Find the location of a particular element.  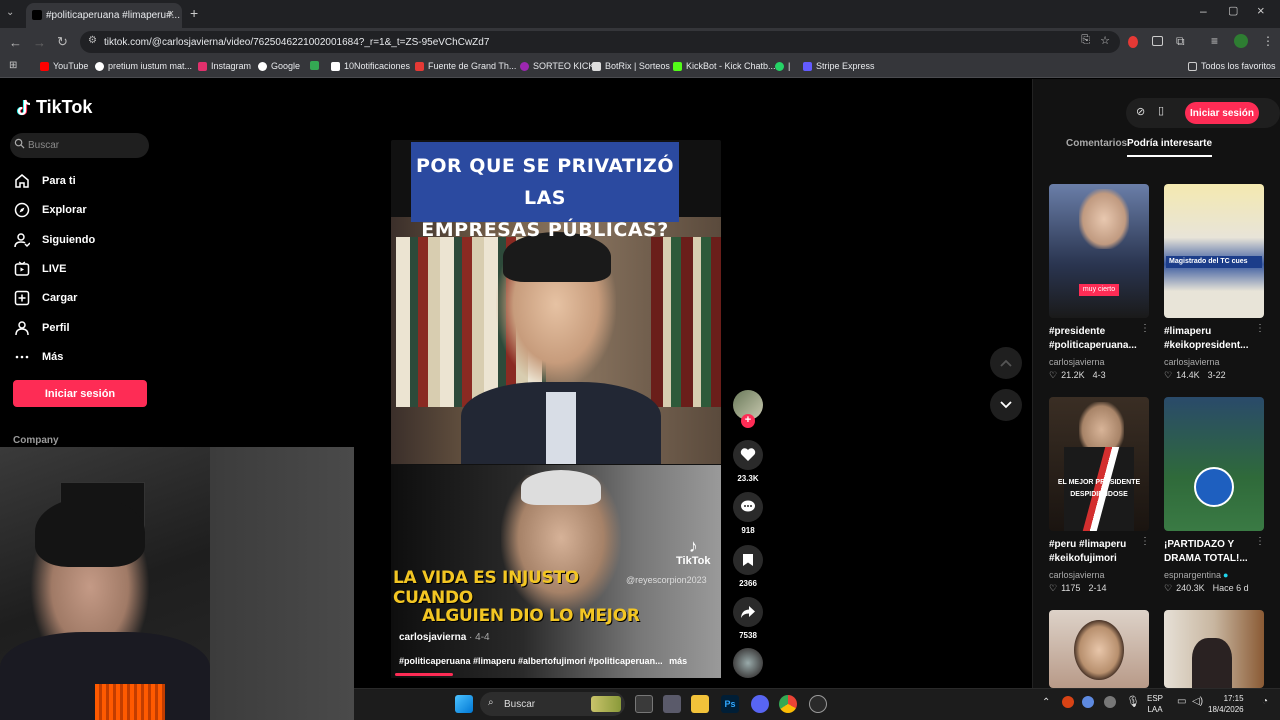

rec-title-3: #peru #limaperu #keikofujimori is located at coordinates (1101, 552).